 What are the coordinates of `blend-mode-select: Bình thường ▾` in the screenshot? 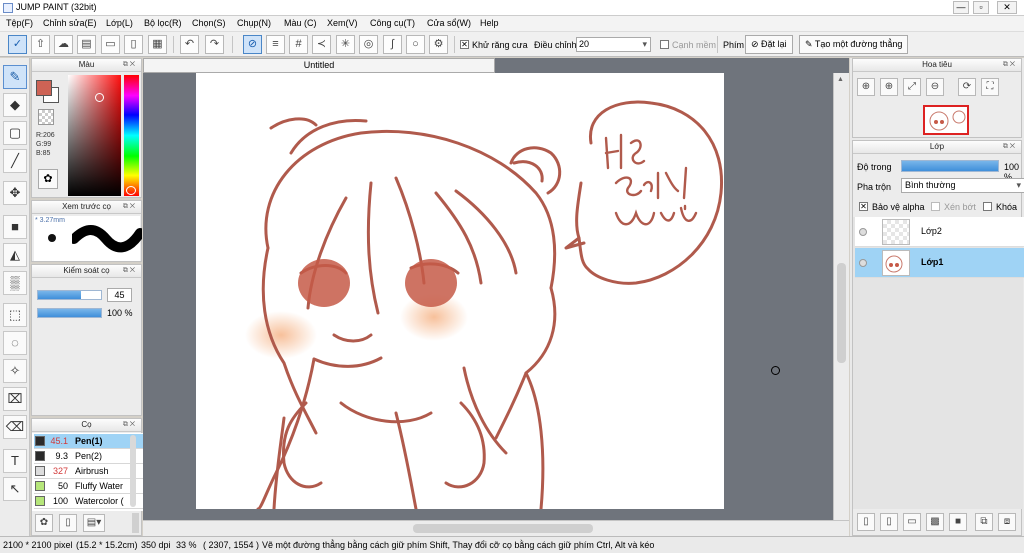 It's located at (962, 185).